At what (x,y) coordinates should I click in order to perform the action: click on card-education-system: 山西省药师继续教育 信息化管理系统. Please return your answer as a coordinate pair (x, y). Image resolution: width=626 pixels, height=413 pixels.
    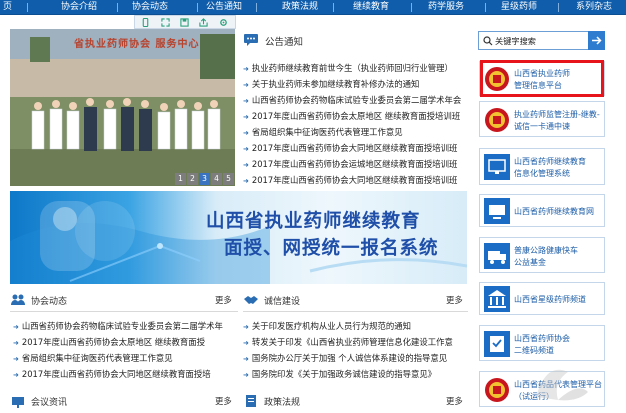
    Looking at the image, I should click on (542, 166).